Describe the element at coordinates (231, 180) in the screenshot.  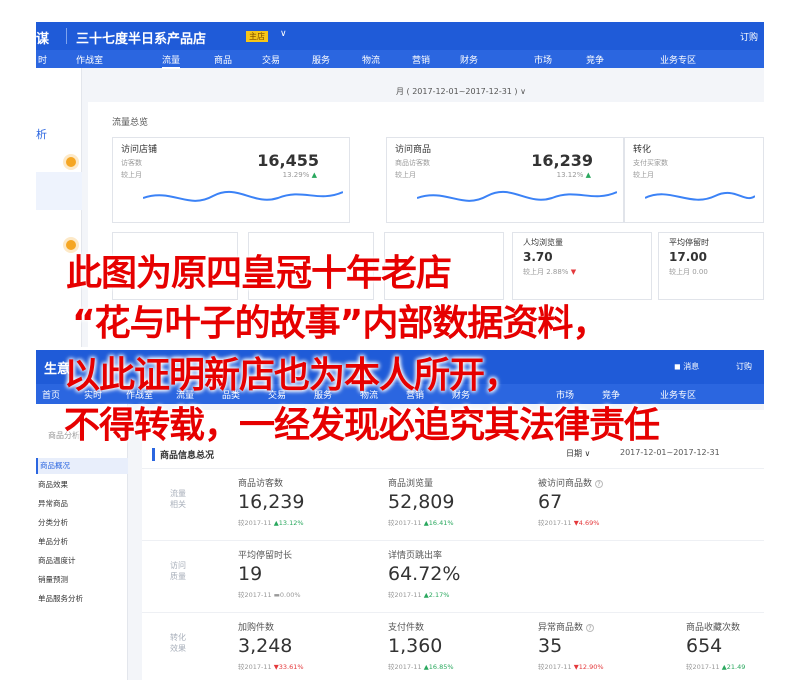
I see `metric-card-store-visits: 访问店铺 访客数 较上月 16,455 13.29% ▲` at that location.